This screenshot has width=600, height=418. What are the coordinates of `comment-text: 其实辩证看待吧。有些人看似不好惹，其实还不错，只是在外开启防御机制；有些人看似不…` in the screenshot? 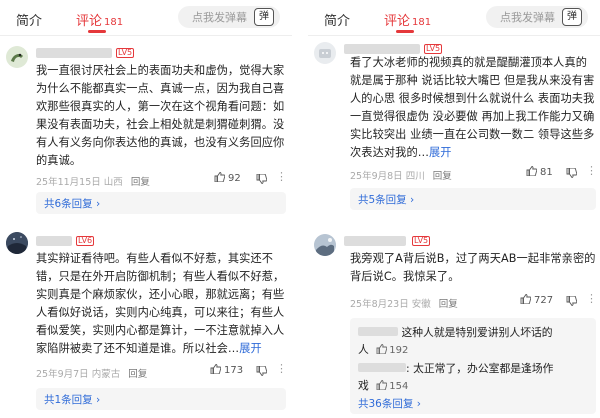 It's located at (161, 304).